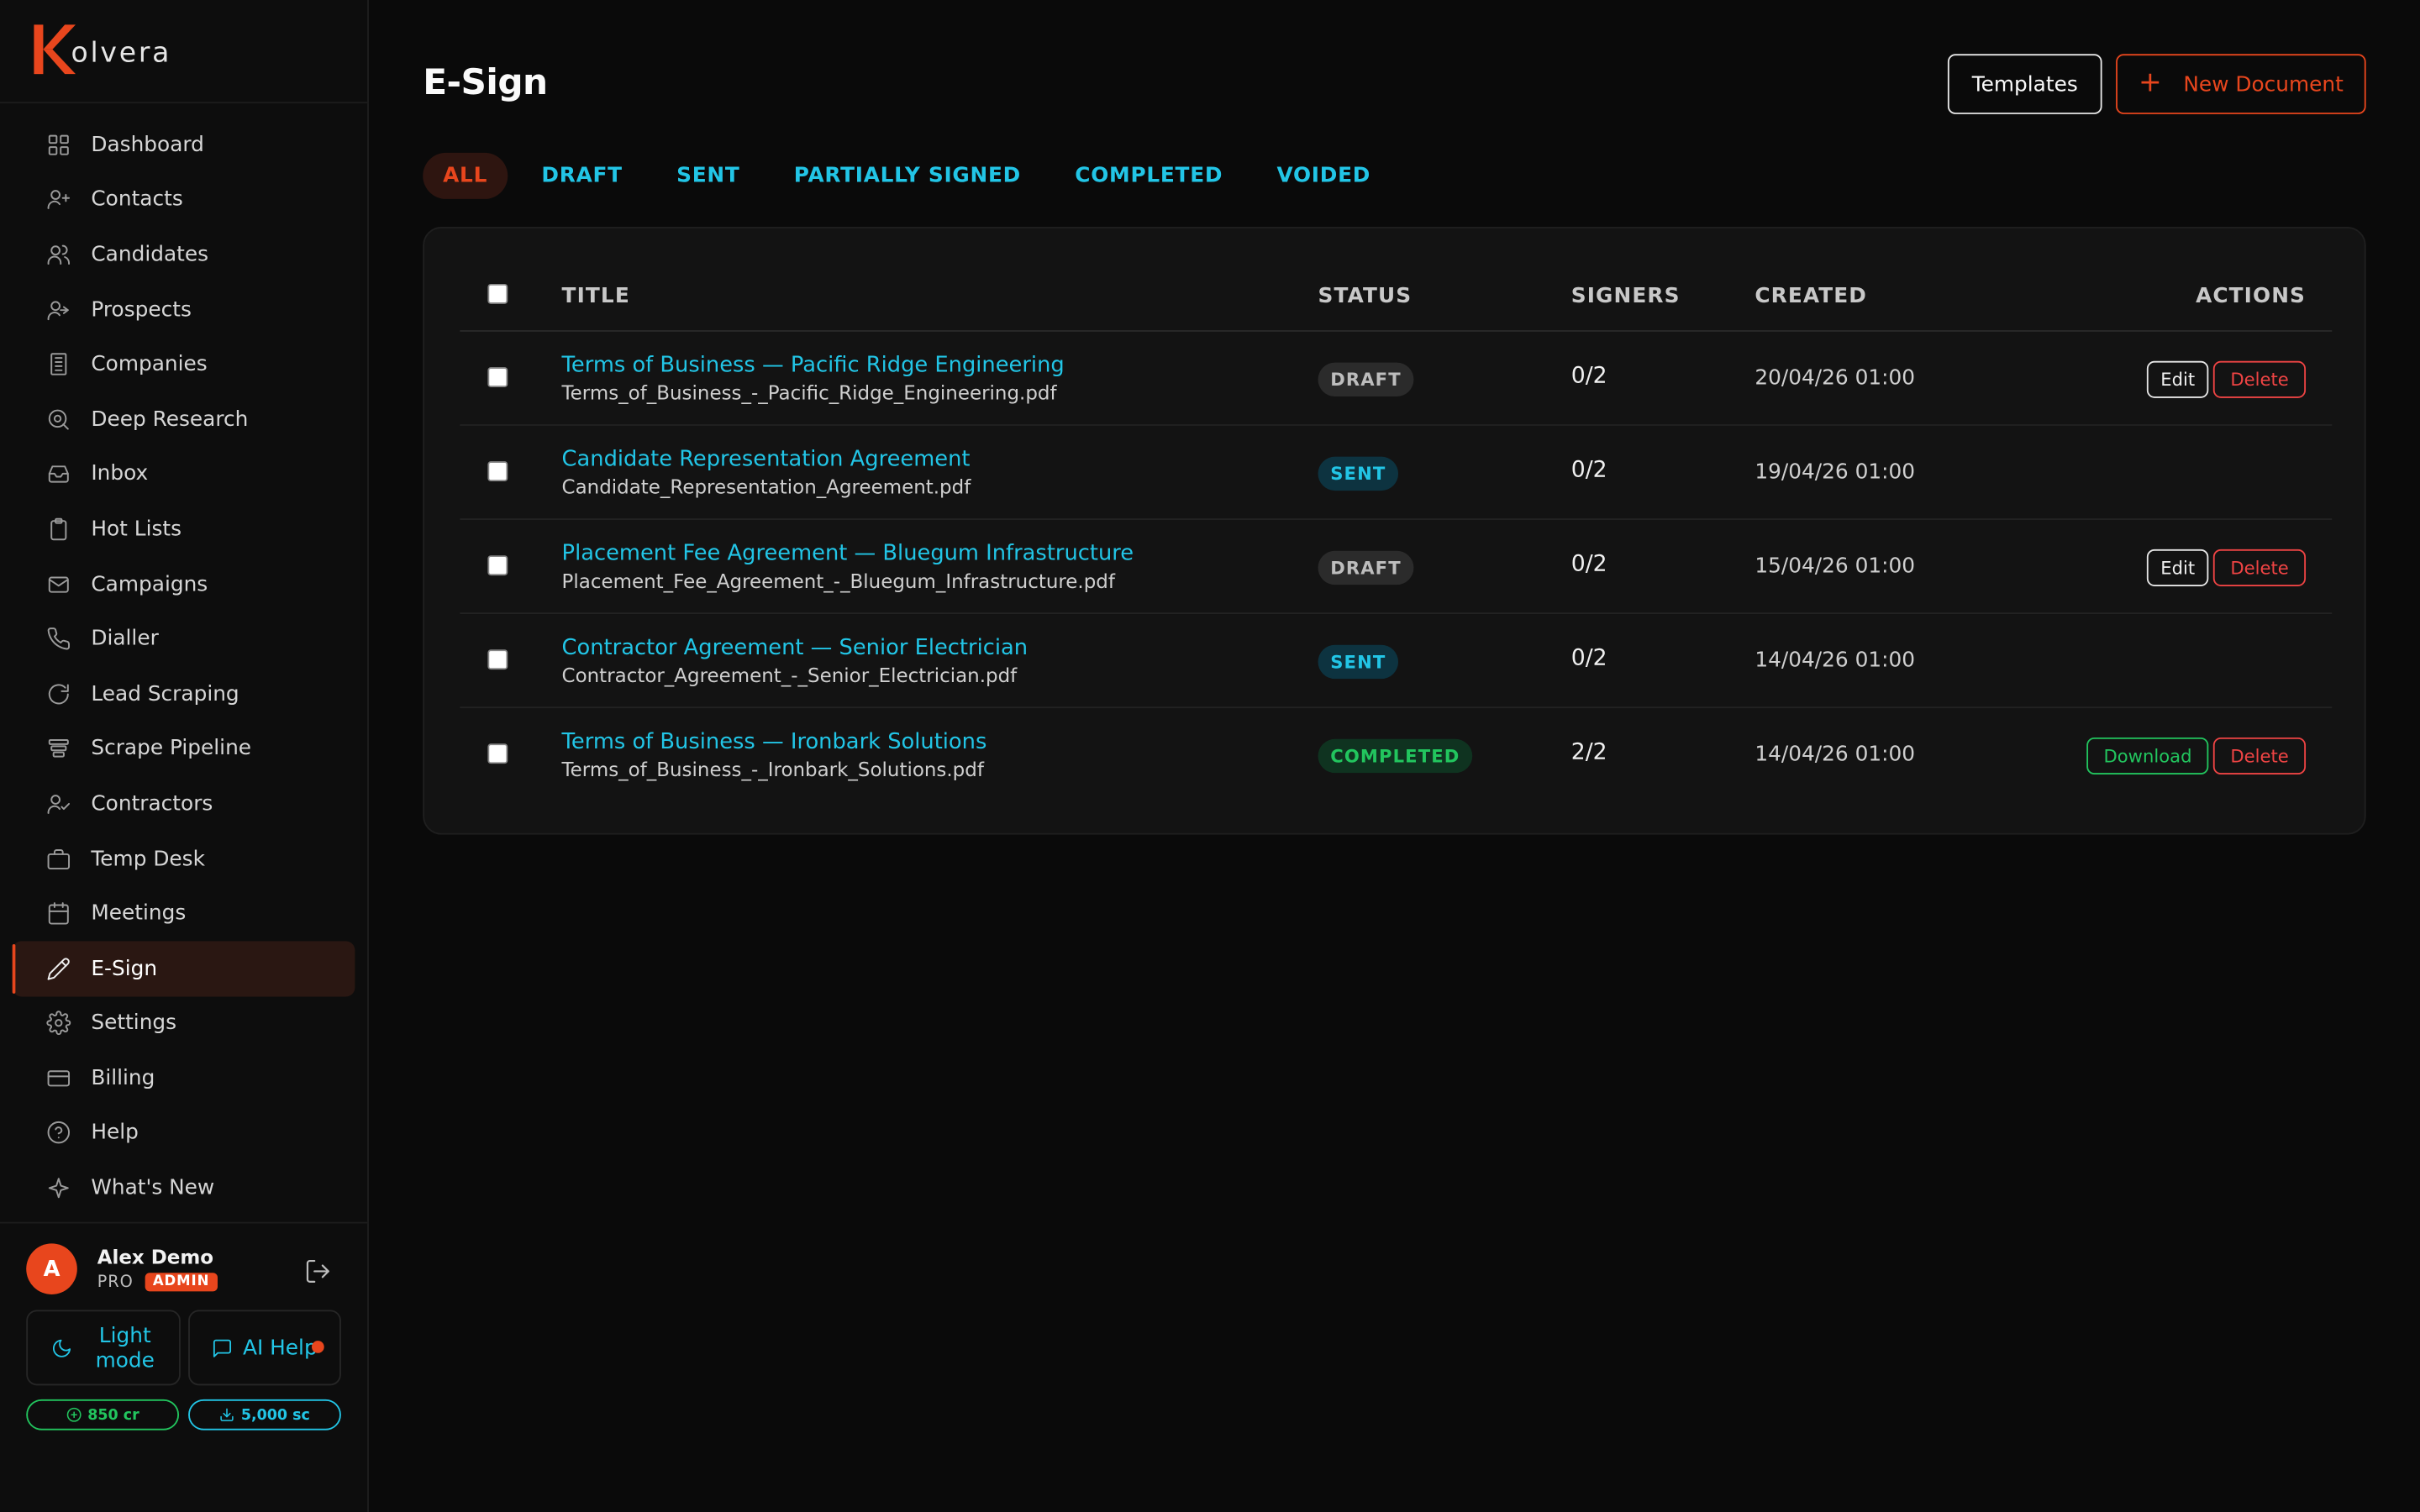 The image size is (2420, 1512). What do you see at coordinates (147, 144) in the screenshot?
I see `sidebar-item-label: Dashboard` at bounding box center [147, 144].